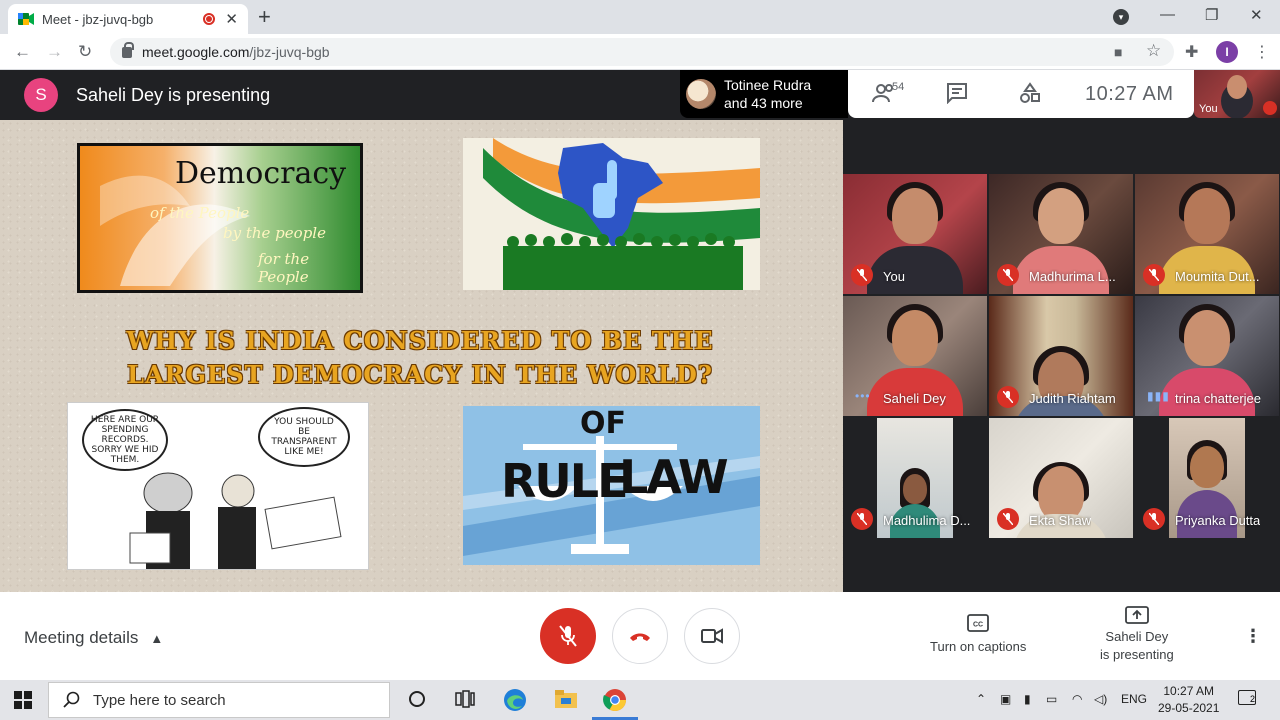 The width and height of the screenshot is (1280, 720). I want to click on browser-menu-icon: ⋮, so click(1262, 52).